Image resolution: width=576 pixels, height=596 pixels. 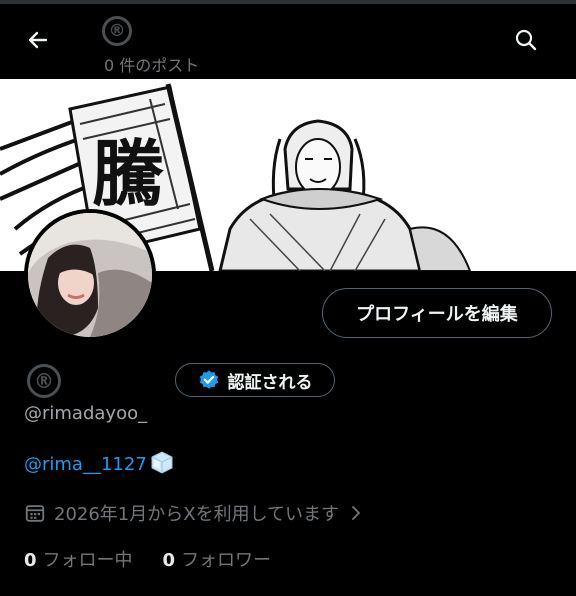 What do you see at coordinates (35, 513) in the screenshot?
I see `calendar-icon` at bounding box center [35, 513].